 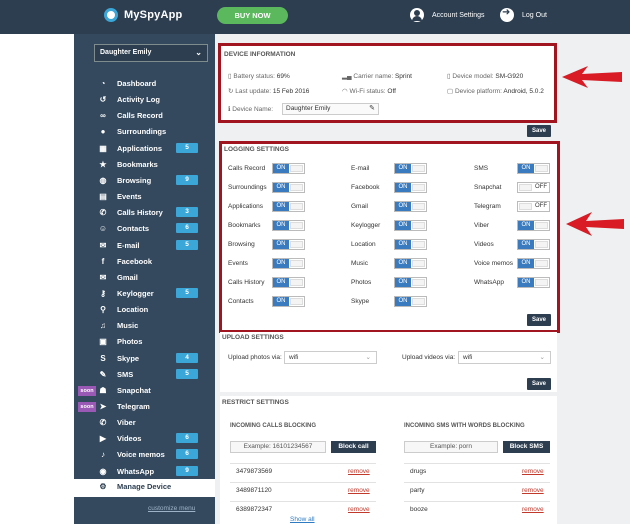 I want to click on pencil-icon: ✎, so click(x=372, y=109).